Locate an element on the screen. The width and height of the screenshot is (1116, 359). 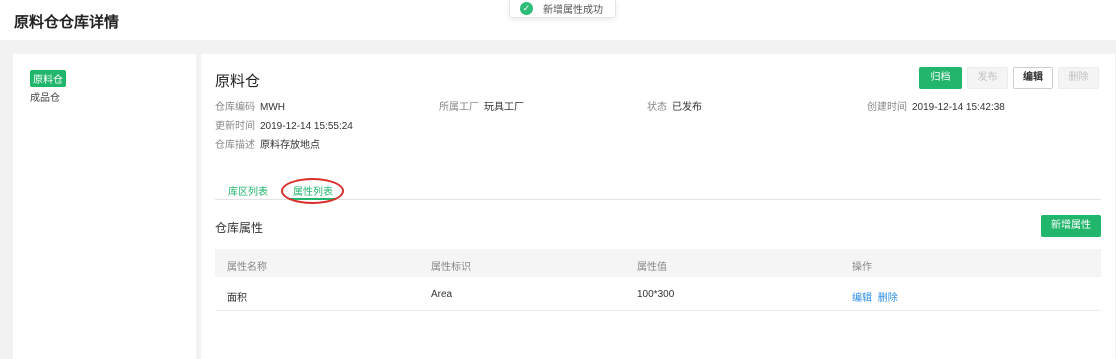
archive-button: 归档 is located at coordinates (940, 78).